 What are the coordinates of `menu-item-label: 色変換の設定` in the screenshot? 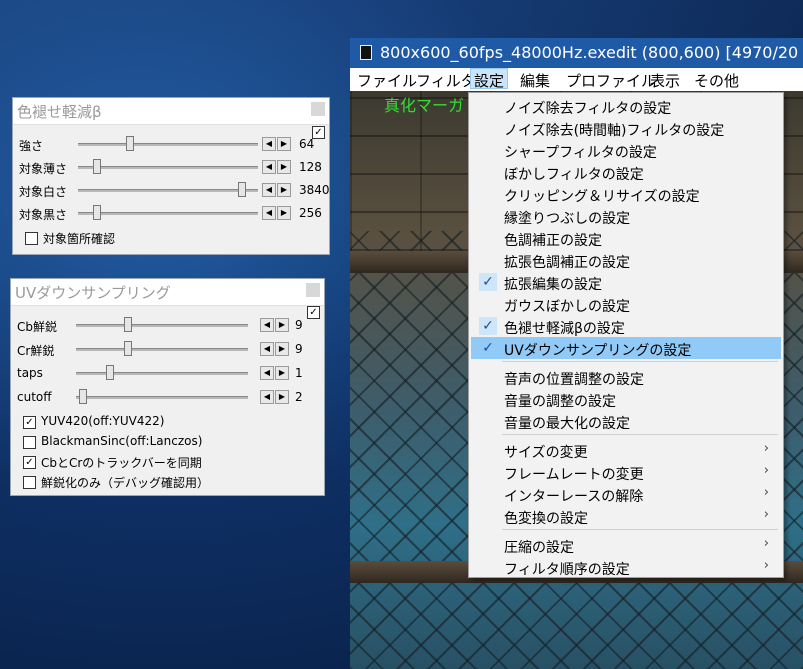 It's located at (546, 519).